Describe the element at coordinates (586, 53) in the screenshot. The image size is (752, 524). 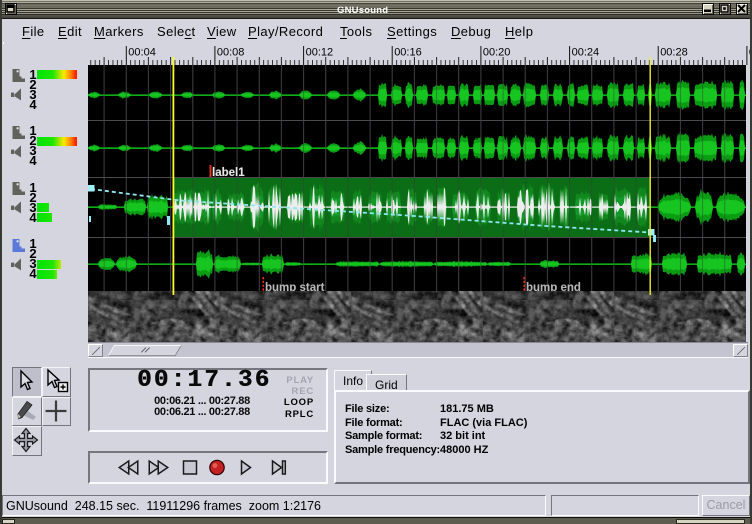
I see `svg-text: 00:24` at that location.